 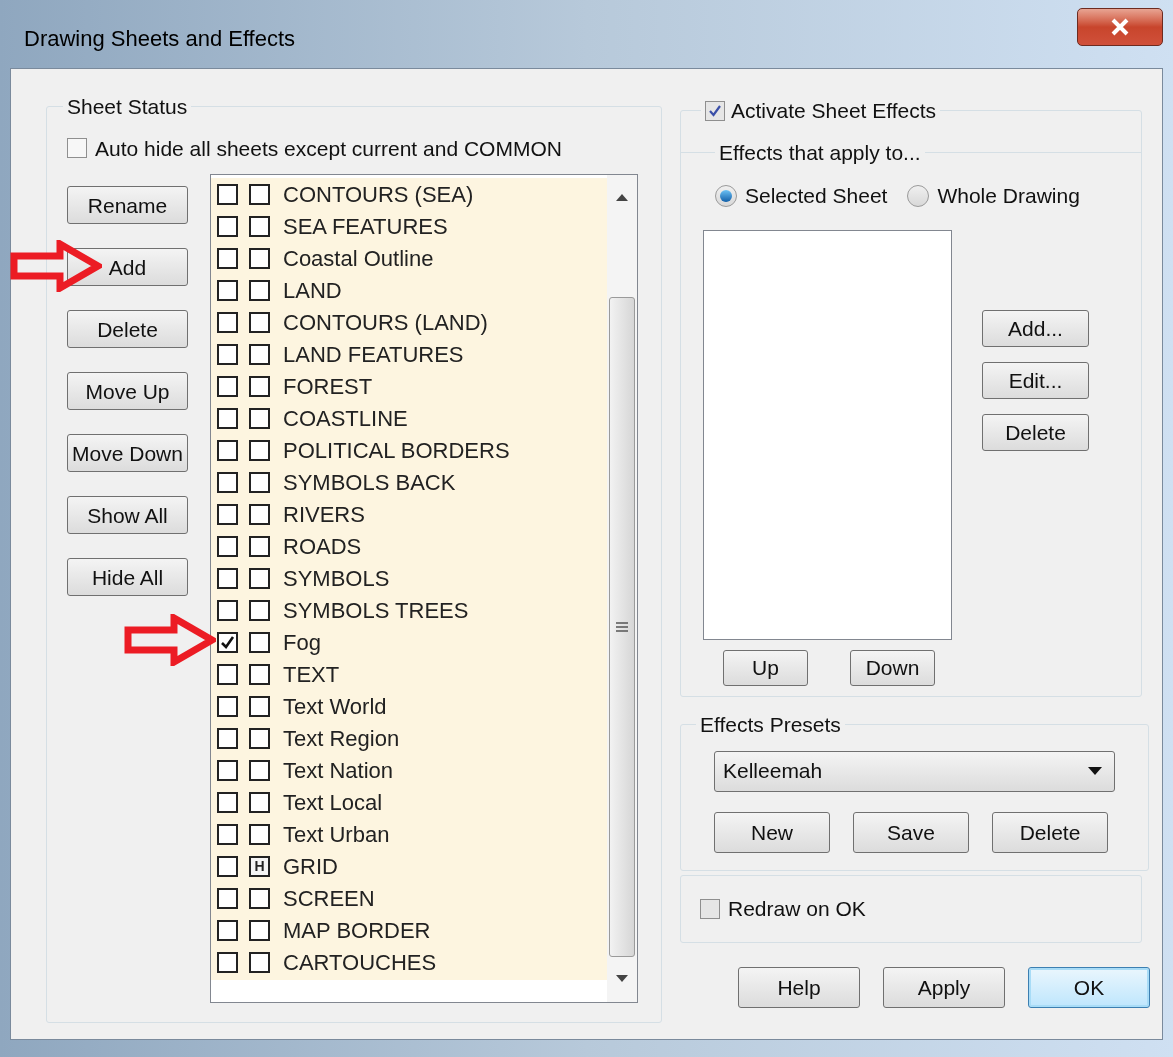 I want to click on sheet-row: SEA FEATURES, so click(x=409, y=226).